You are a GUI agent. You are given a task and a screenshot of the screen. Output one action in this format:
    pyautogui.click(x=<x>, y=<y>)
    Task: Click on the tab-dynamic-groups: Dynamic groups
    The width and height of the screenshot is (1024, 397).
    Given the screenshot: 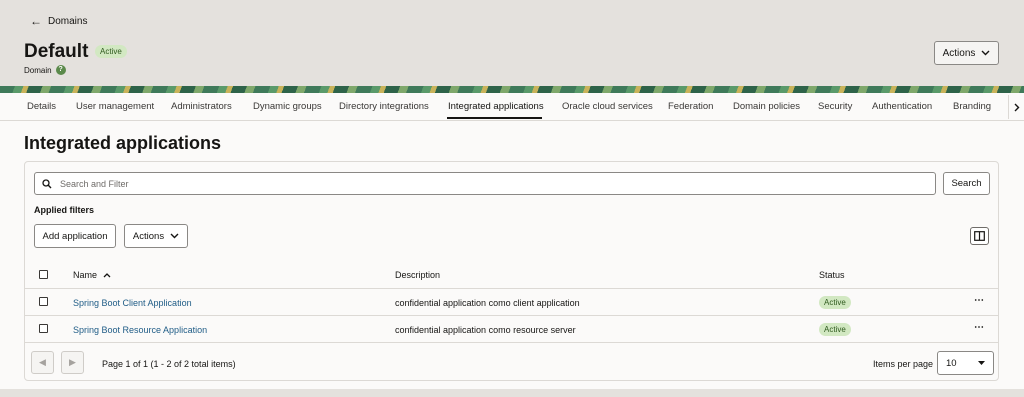 What is the action you would take?
    pyautogui.click(x=287, y=106)
    